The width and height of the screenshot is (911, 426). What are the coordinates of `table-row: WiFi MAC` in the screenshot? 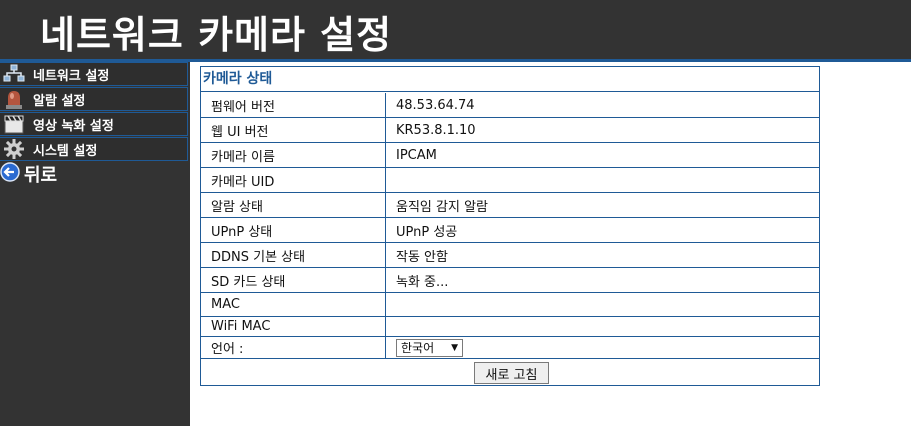 It's located at (510, 327).